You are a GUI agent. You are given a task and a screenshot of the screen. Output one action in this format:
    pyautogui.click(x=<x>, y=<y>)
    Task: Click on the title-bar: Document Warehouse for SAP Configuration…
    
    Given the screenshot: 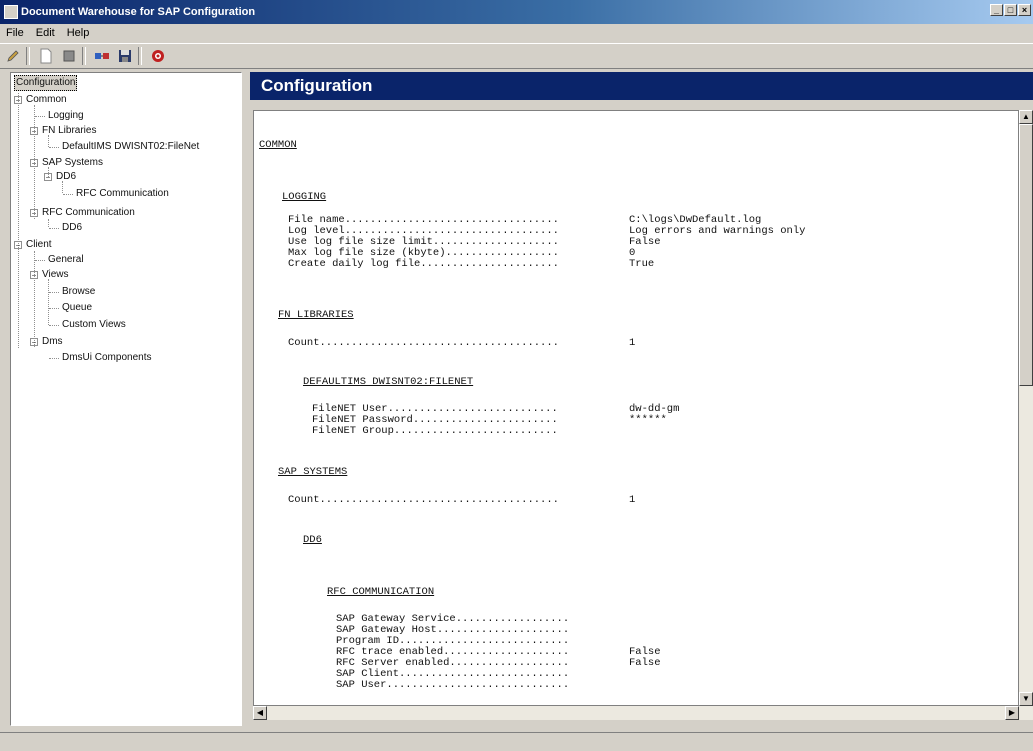 What is the action you would take?
    pyautogui.click(x=516, y=12)
    